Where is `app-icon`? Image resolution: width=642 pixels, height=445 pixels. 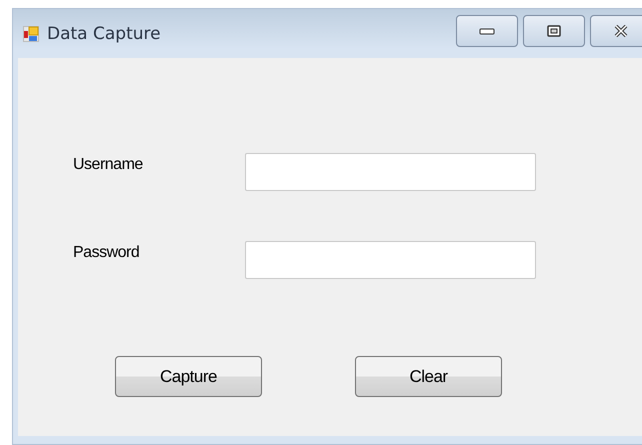
app-icon is located at coordinates (31, 34).